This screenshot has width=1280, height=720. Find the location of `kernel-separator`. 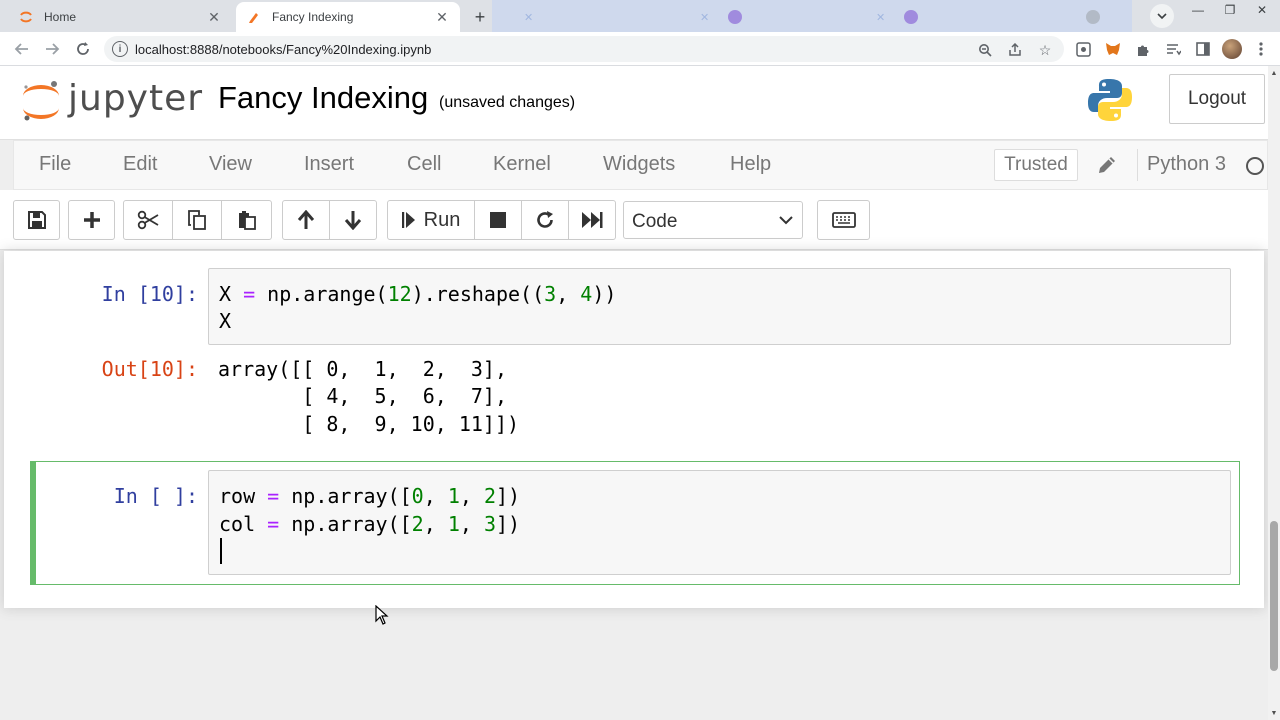

kernel-separator is located at coordinates (1137, 165).